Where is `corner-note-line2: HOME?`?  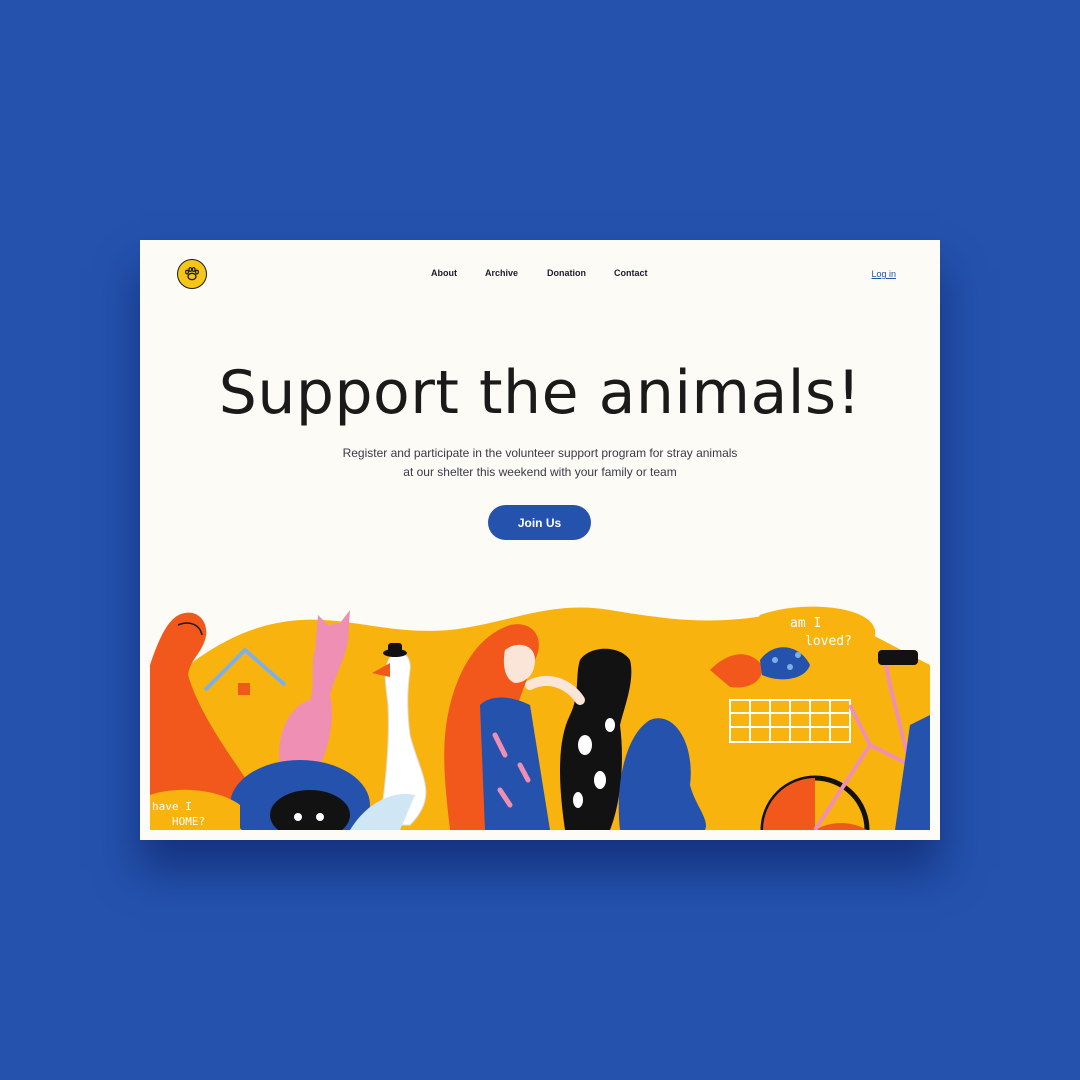 corner-note-line2: HOME? is located at coordinates (188, 821).